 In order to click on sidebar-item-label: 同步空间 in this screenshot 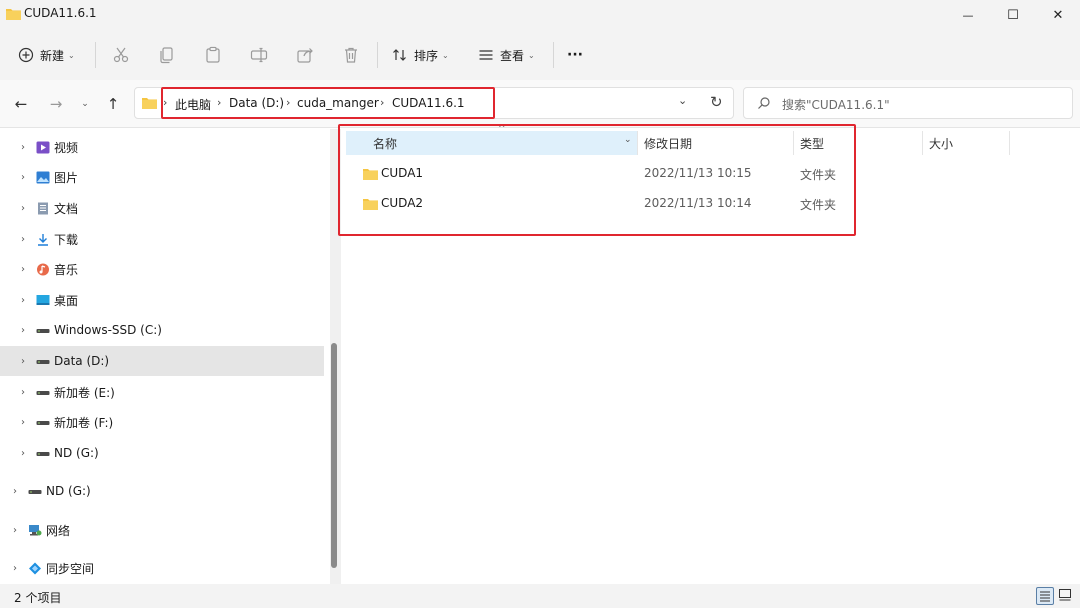, I will do `click(70, 568)`.